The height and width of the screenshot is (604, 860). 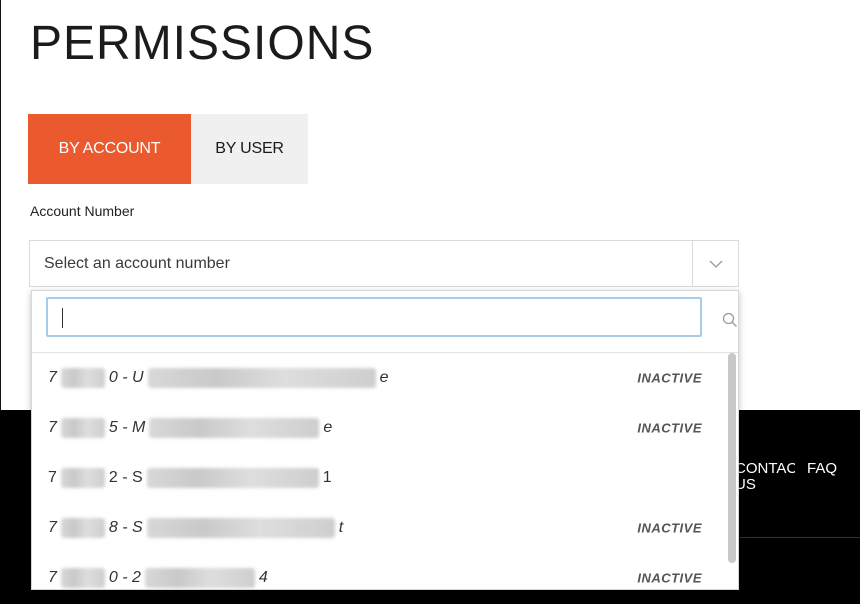 What do you see at coordinates (127, 427) in the screenshot?
I see `option-code: 5 - M` at bounding box center [127, 427].